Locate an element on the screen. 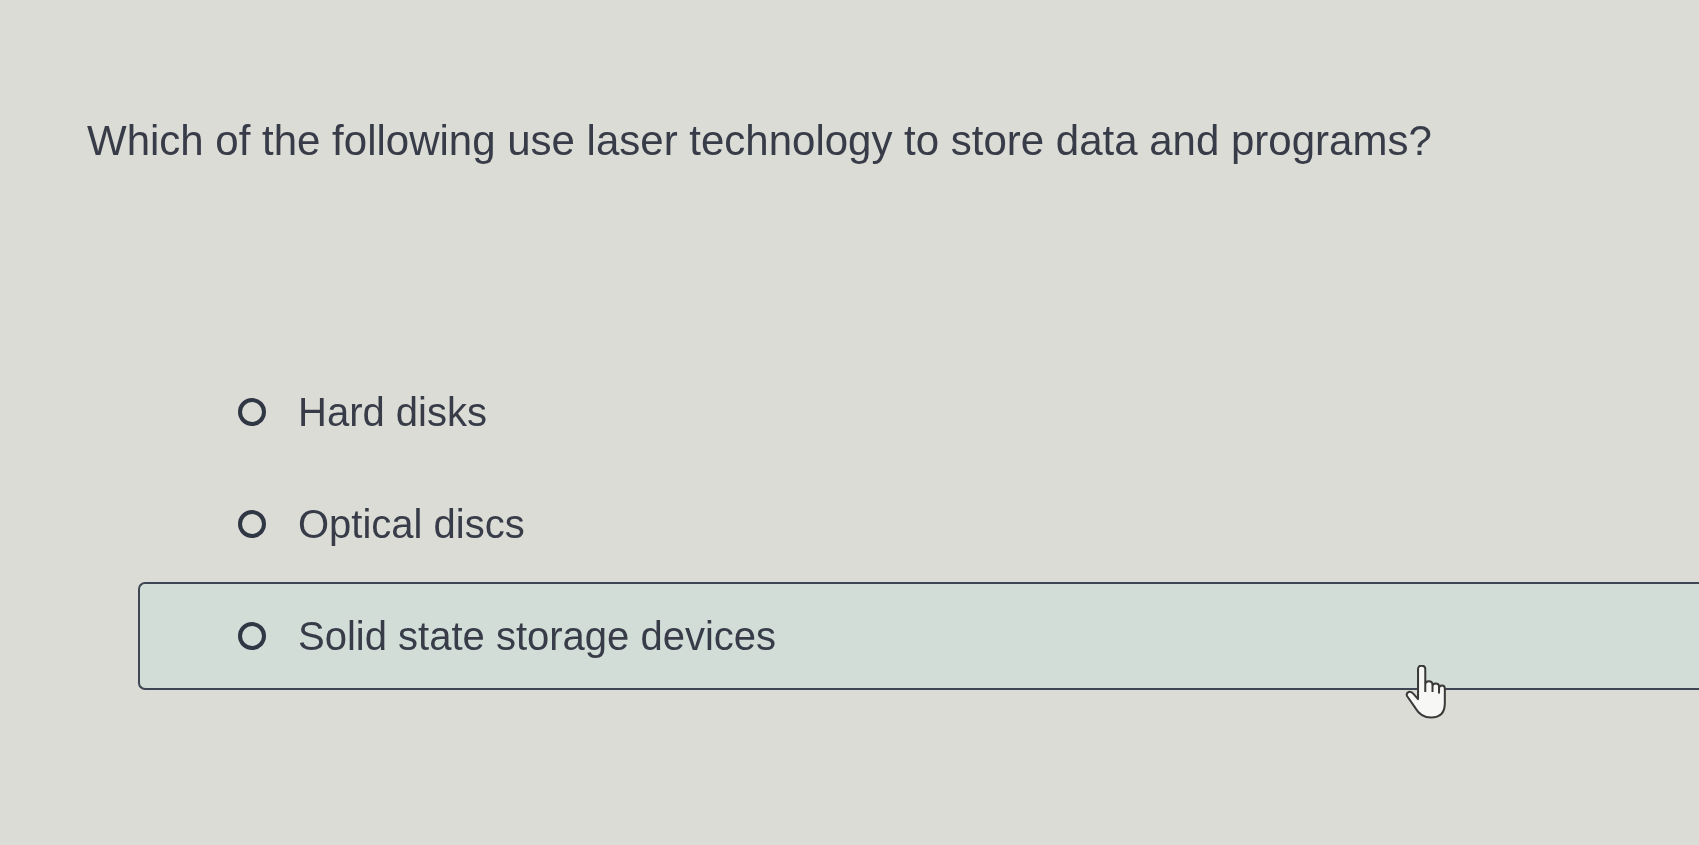 Image resolution: width=1699 pixels, height=845 pixels. option-label: Optical discs is located at coordinates (411, 524).